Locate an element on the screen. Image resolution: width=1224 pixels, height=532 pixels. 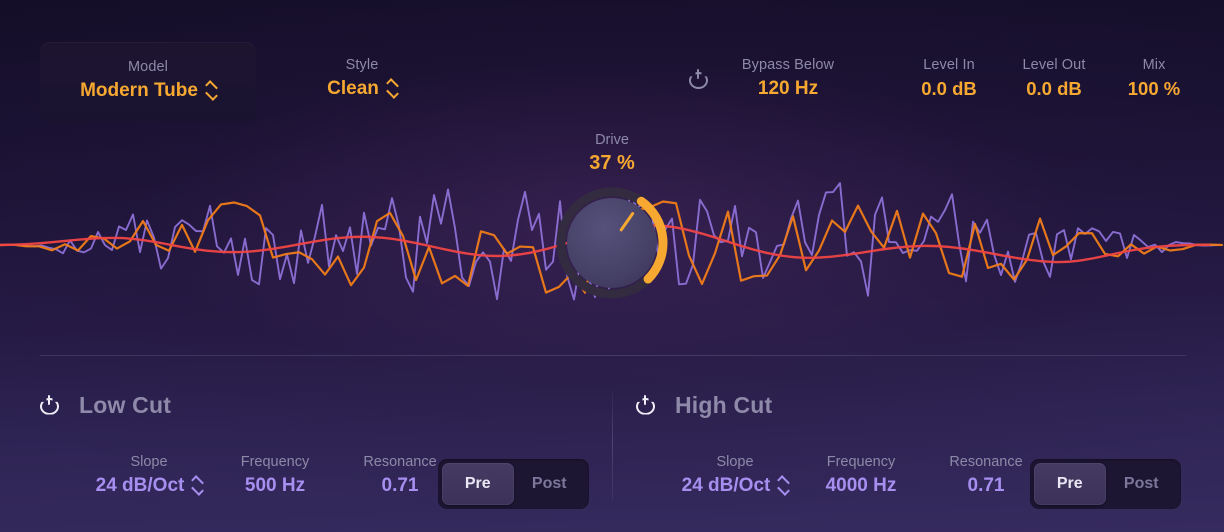
bypass-below-param: Bypass Below 120 Hz is located at coordinates (788, 79).